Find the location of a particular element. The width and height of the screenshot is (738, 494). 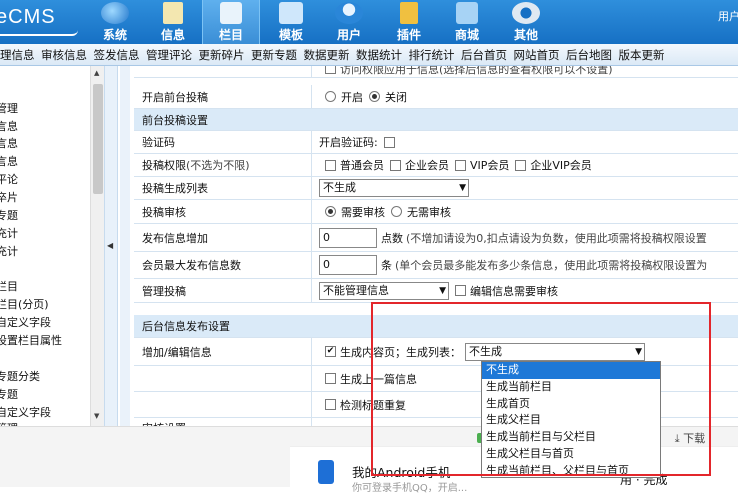

nav-column: 栏目 is located at coordinates (231, 22).